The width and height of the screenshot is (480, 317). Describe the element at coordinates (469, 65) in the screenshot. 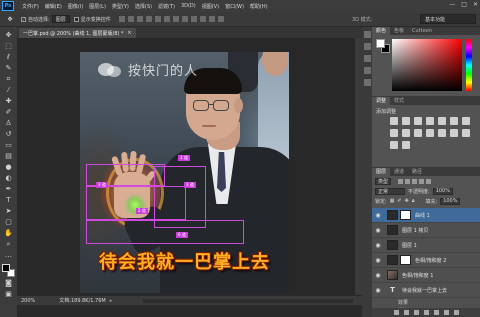

I see `hue-slider` at that location.